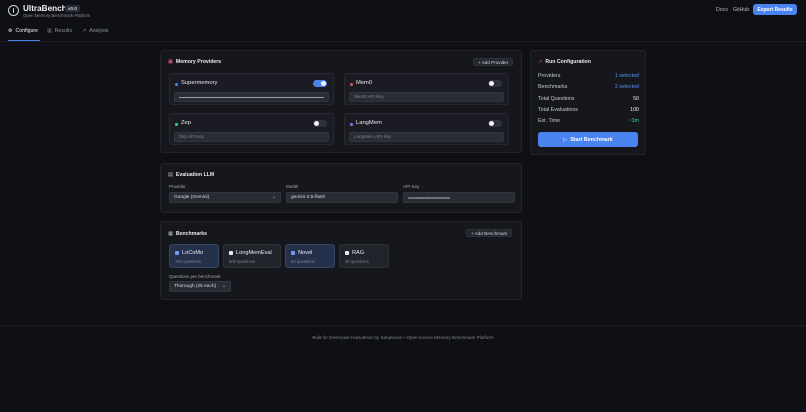 The width and height of the screenshot is (806, 412). I want to click on tab-analysis: ↗ Analysis, so click(95, 34).